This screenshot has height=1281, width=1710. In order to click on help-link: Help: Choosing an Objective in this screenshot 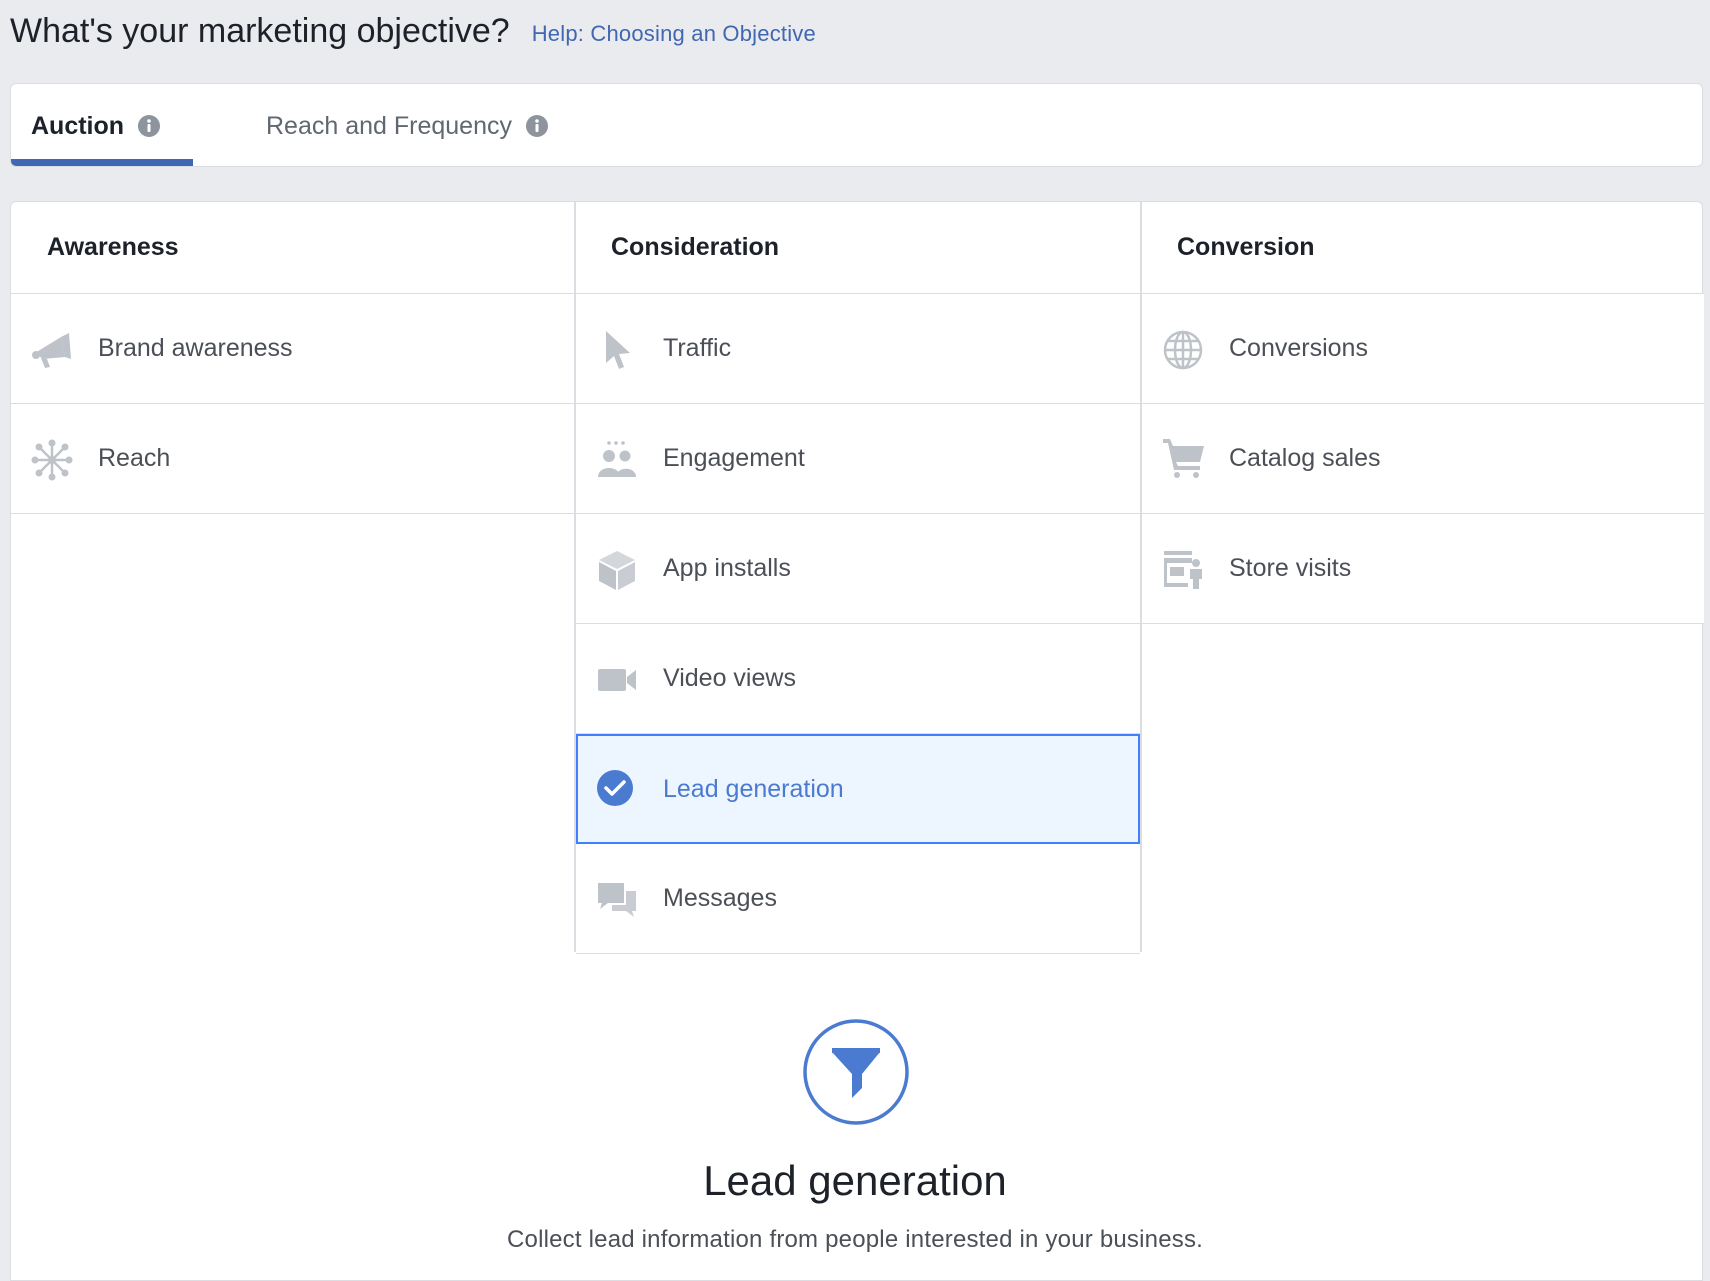, I will do `click(674, 34)`.